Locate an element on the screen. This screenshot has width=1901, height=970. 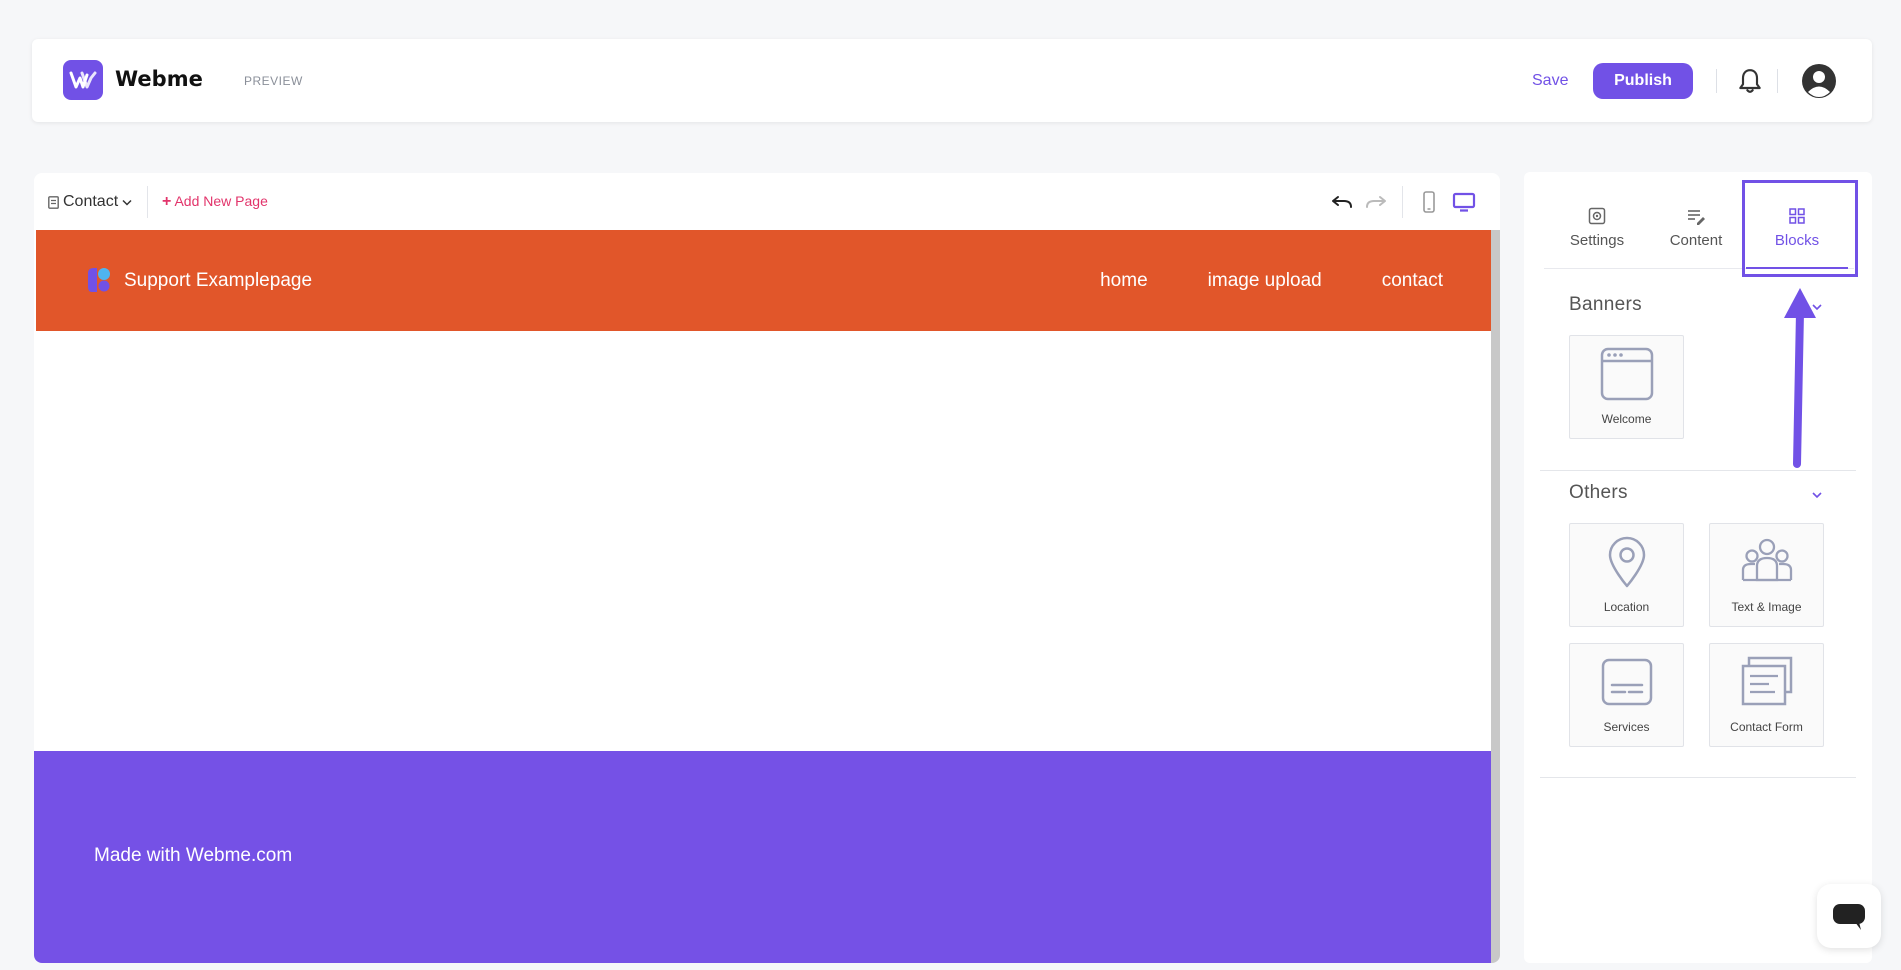
block-text-image-label: Text & Image is located at coordinates (1766, 607).